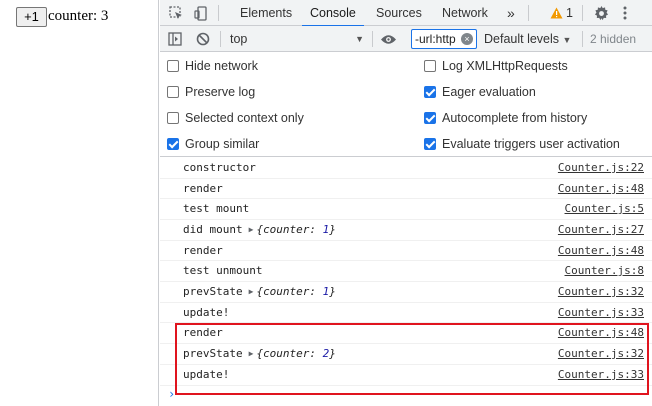  I want to click on autocomplete-option: Autocomplete from history, so click(505, 118).